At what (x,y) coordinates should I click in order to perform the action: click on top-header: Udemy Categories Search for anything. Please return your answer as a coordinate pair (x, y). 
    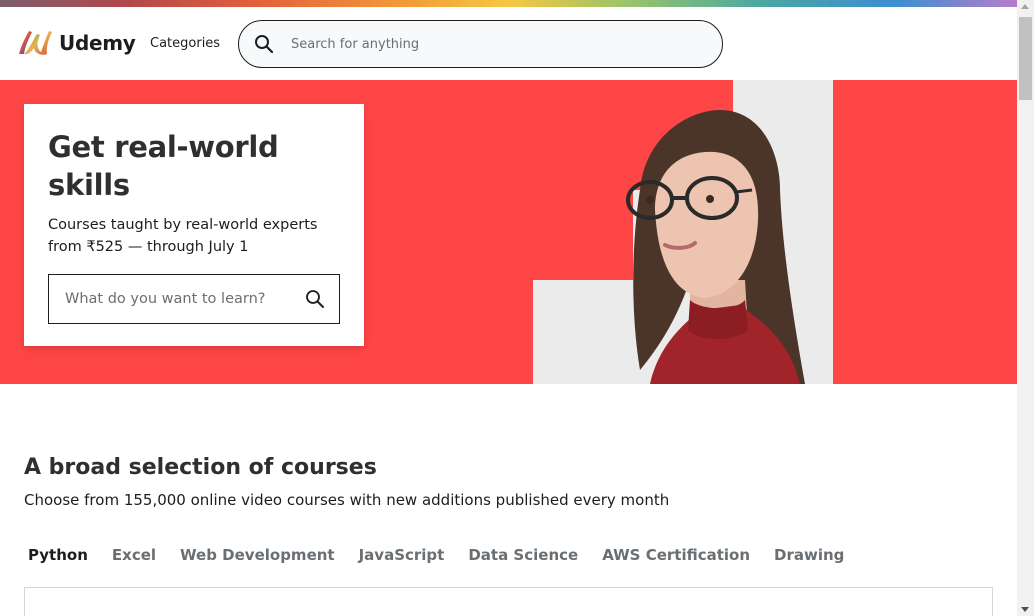
    Looking at the image, I should click on (508, 43).